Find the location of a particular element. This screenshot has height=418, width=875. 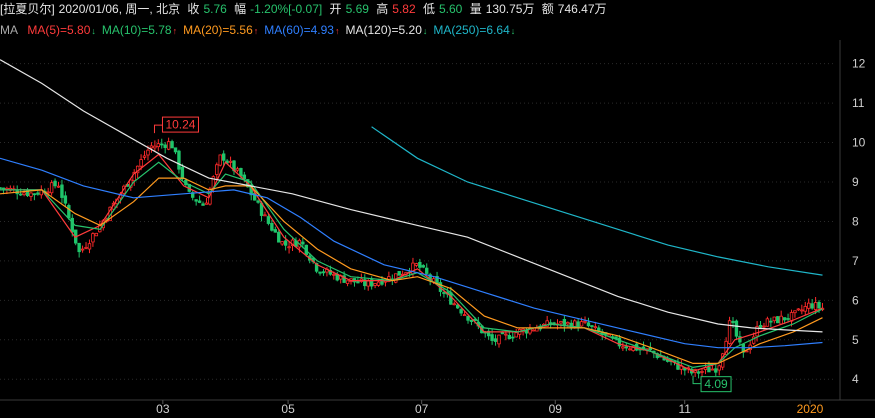

y-tick-label: 6 is located at coordinates (855, 300).